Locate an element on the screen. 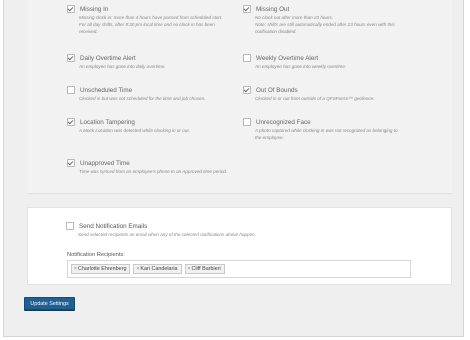  unapproved-time-title: Unapproved Time is located at coordinates (105, 163).